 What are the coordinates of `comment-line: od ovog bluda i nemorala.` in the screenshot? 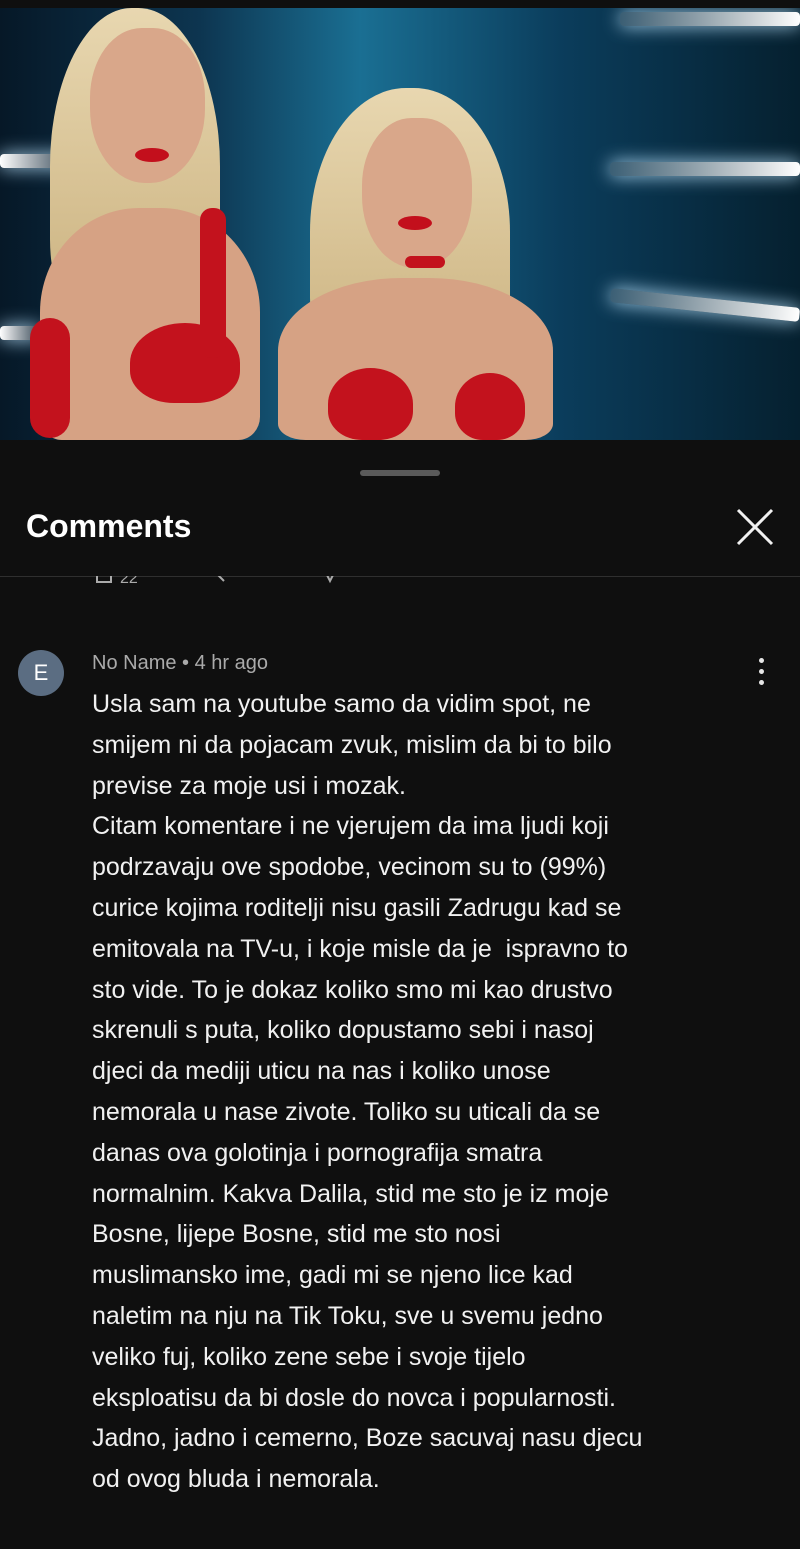 It's located at (236, 1479).